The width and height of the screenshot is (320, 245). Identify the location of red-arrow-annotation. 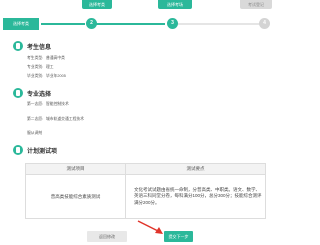
(150, 227).